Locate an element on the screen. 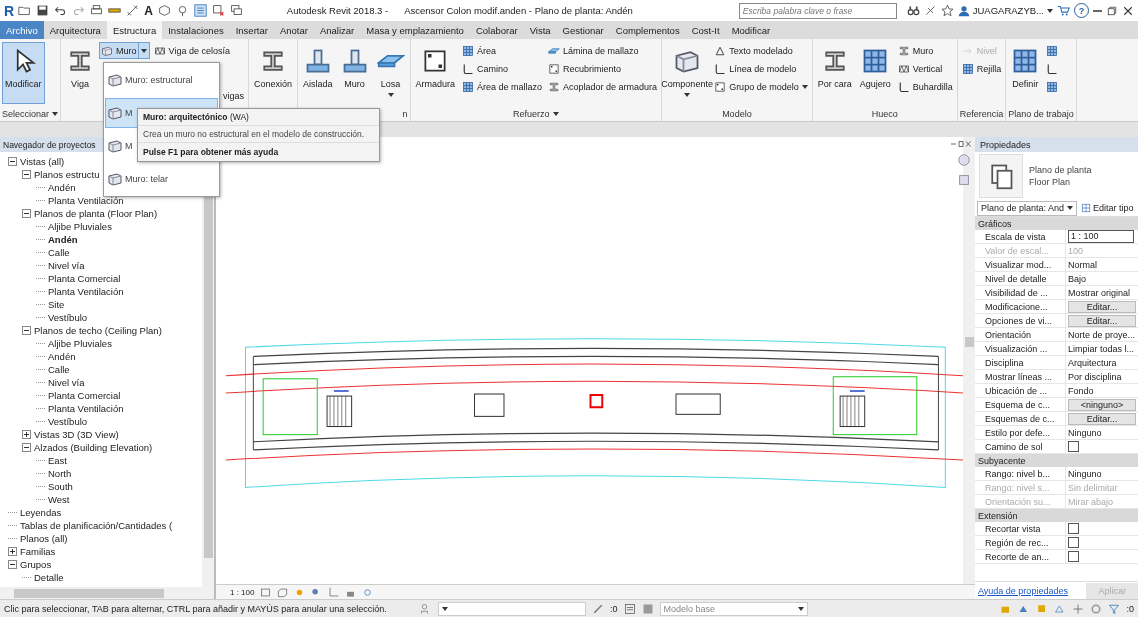 The height and width of the screenshot is (617, 1138). type-name: Plano de planta is located at coordinates (1060, 170).